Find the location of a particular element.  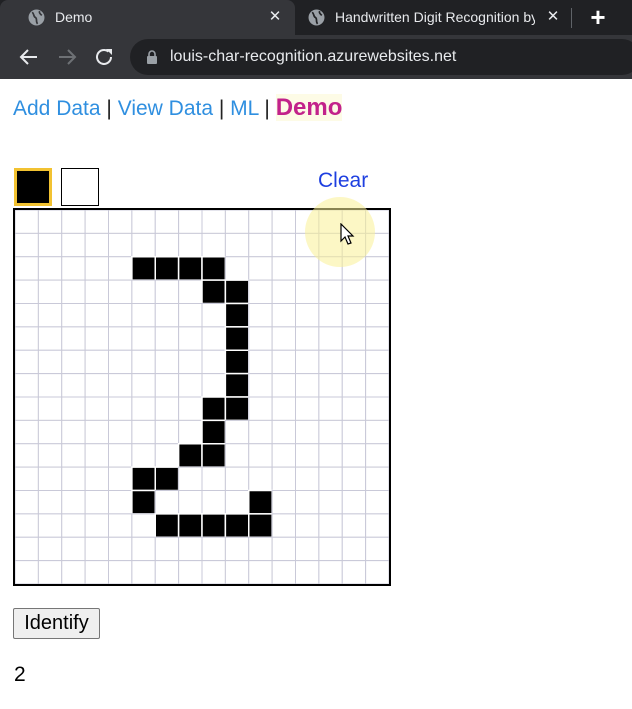

nav-link-add-data: Add Data is located at coordinates (57, 108).